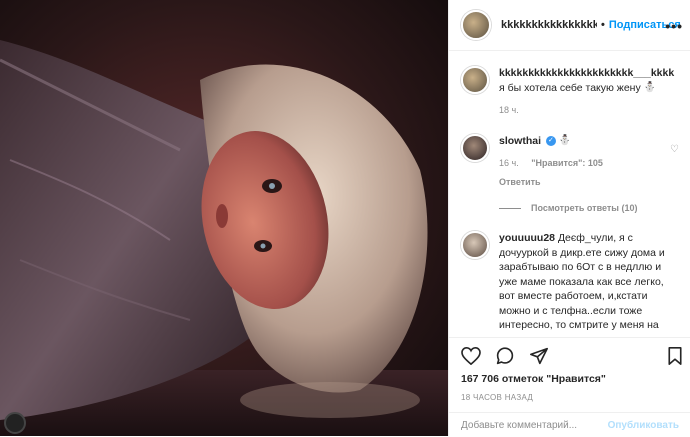  Describe the element at coordinates (643, 425) in the screenshot. I see `publish-button: Опубликовать` at that location.